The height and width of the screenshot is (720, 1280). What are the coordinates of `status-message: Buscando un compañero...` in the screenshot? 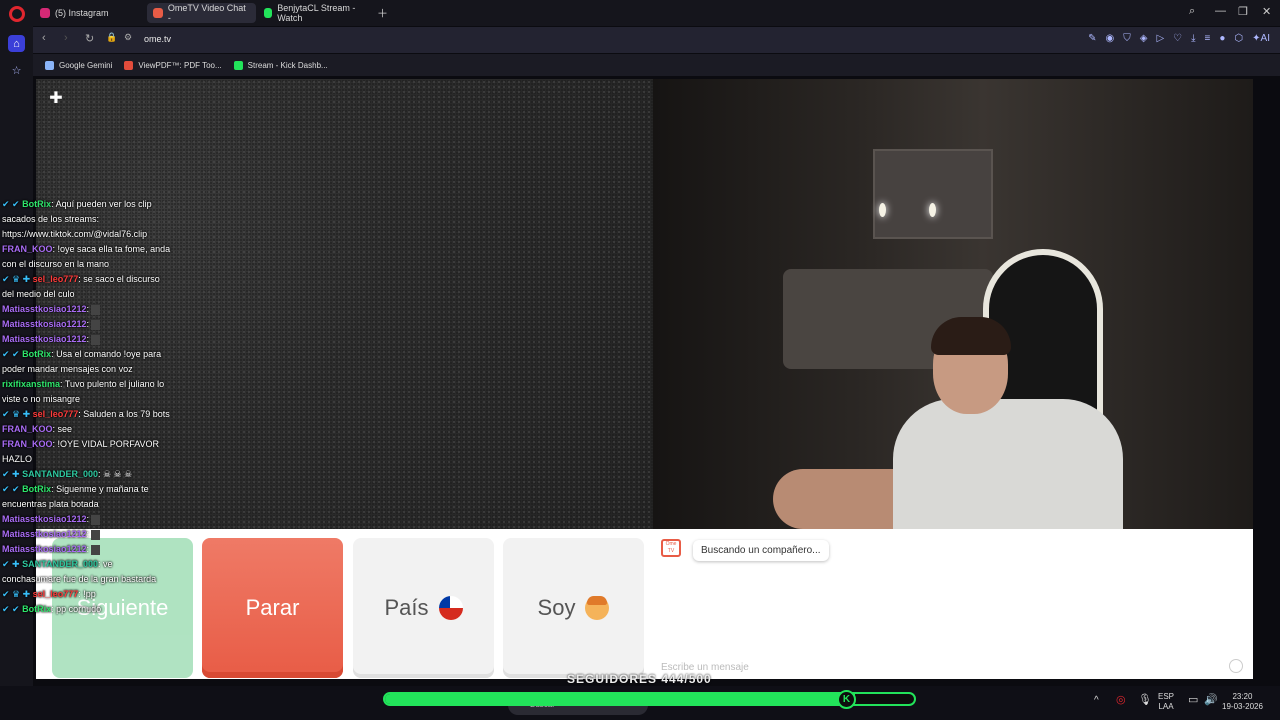 It's located at (761, 550).